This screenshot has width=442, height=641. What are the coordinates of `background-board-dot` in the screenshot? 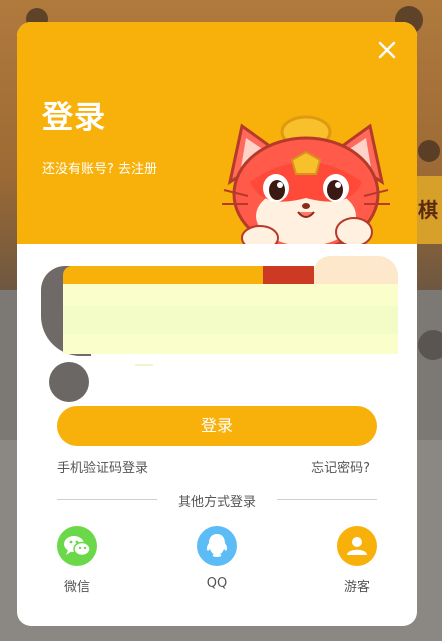 It's located at (429, 151).